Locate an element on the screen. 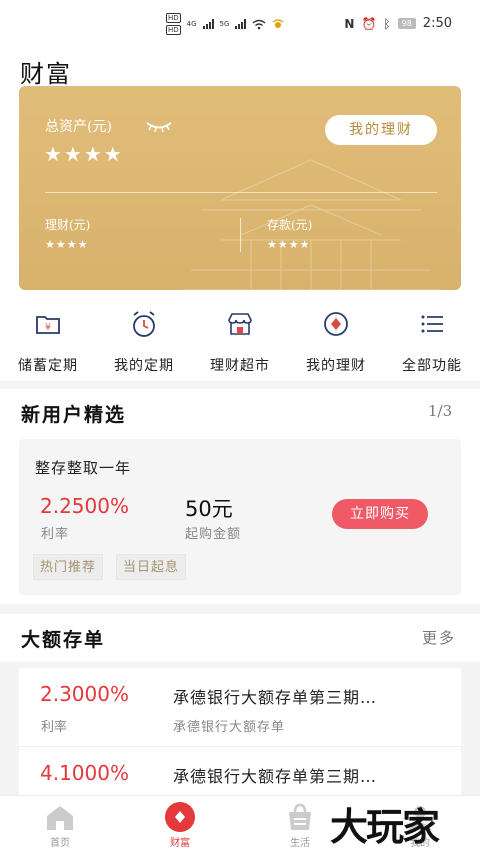 This screenshot has height=853, width=480. status-left: HD HD 4G 5G is located at coordinates (225, 24).